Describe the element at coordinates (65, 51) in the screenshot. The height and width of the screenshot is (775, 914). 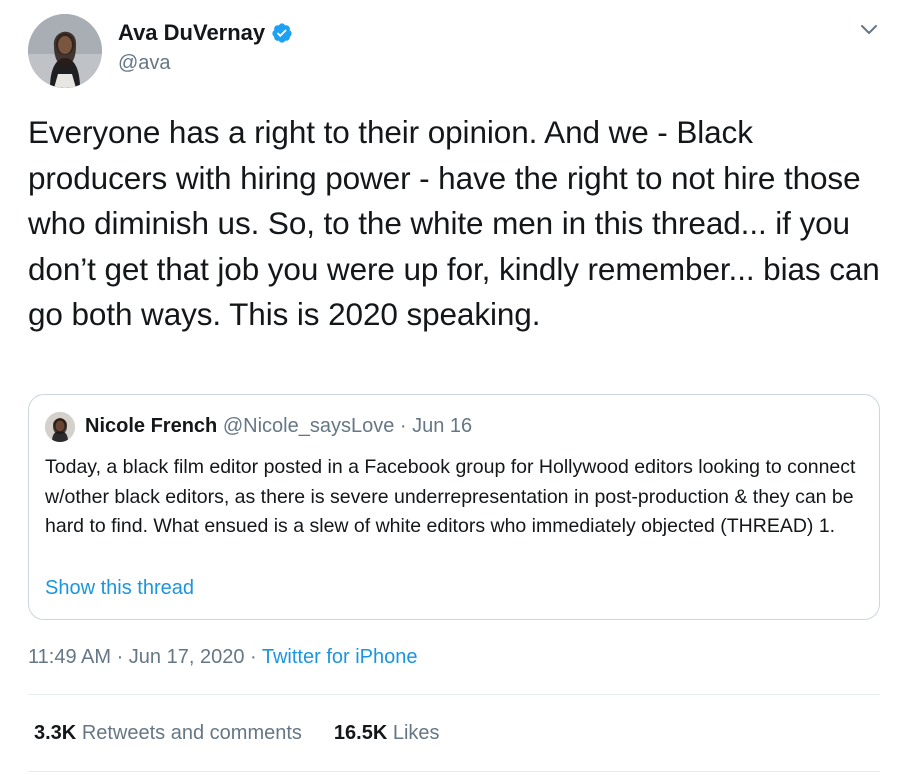
I see `author-avatar` at that location.